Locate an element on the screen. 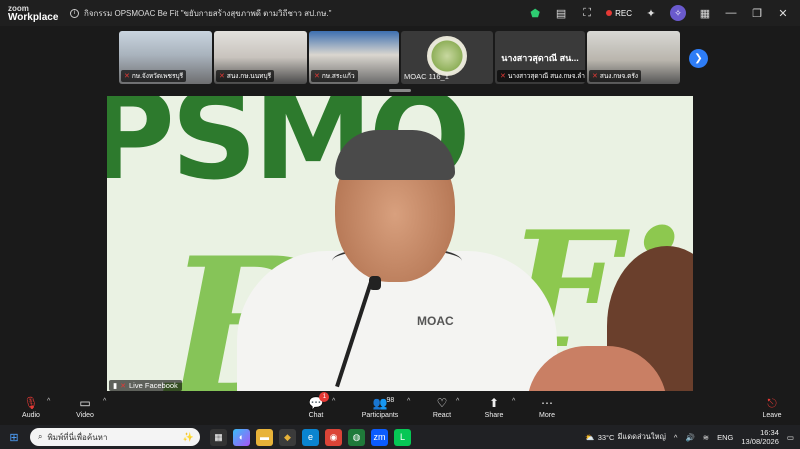  weather-icon: ⛅ is located at coordinates (590, 437).